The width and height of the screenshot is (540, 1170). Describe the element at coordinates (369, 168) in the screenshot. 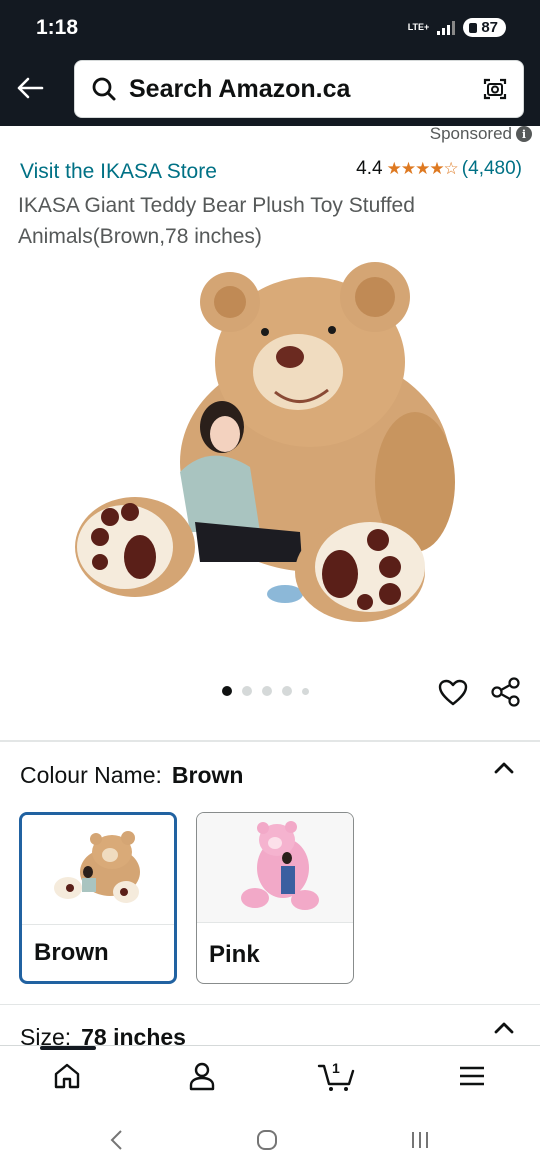

I see `rating-value: 4.4` at that location.